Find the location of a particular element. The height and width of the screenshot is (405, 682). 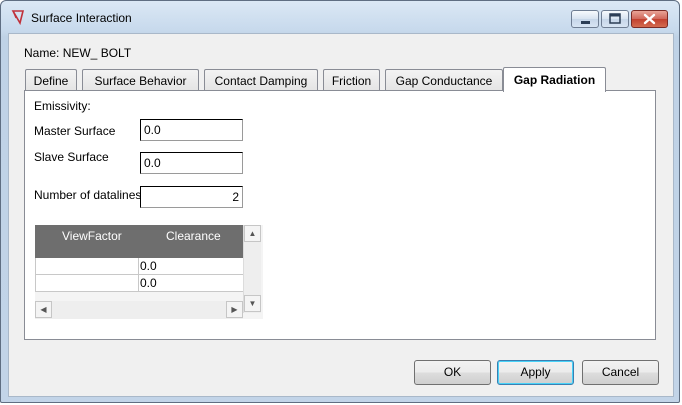

name-value: NEW_ BOLT is located at coordinates (97, 53).